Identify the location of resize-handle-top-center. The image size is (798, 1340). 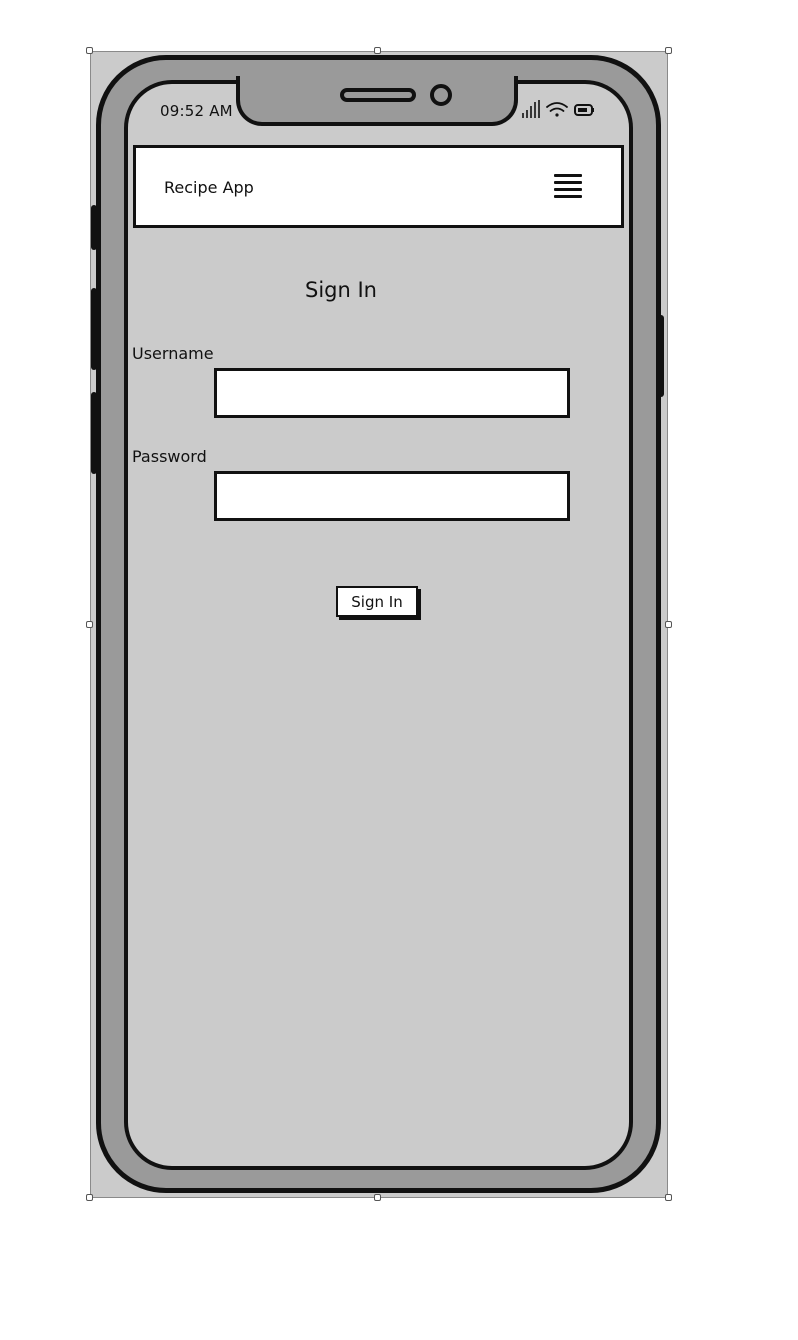
(377, 50).